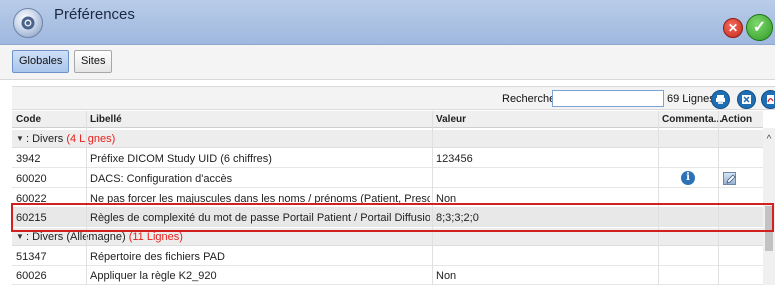  I want to click on validate-button: ✓, so click(759, 27).